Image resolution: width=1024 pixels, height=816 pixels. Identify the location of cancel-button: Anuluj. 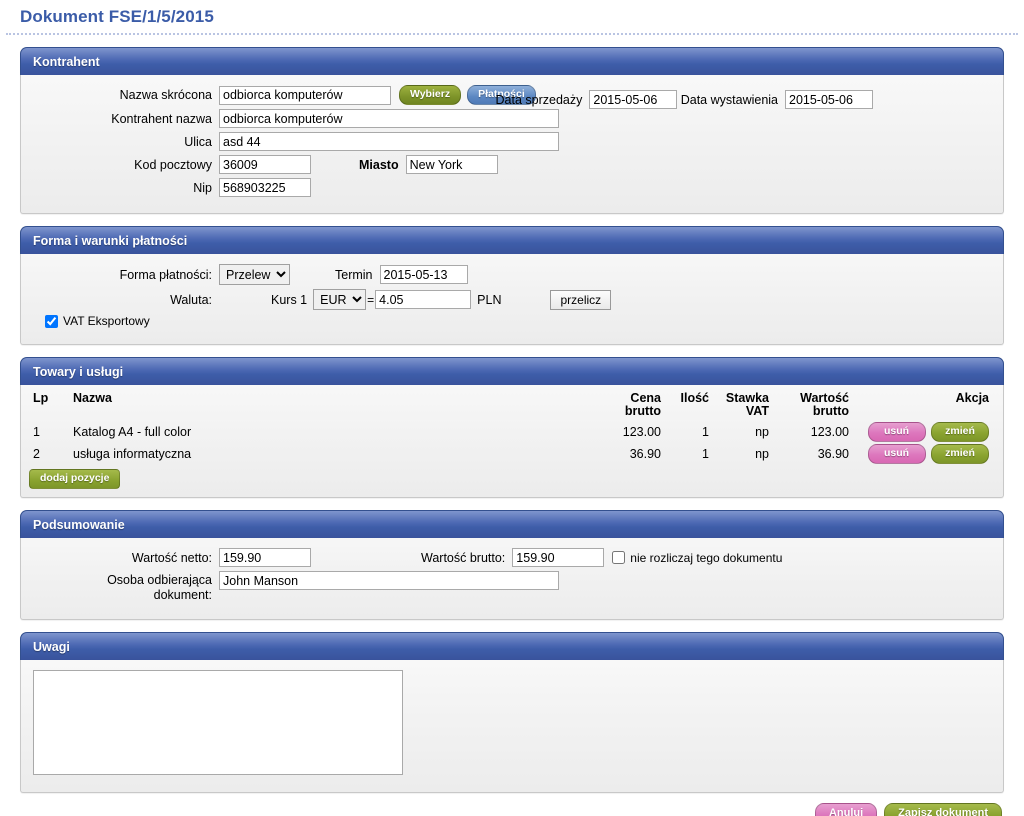
(846, 809).